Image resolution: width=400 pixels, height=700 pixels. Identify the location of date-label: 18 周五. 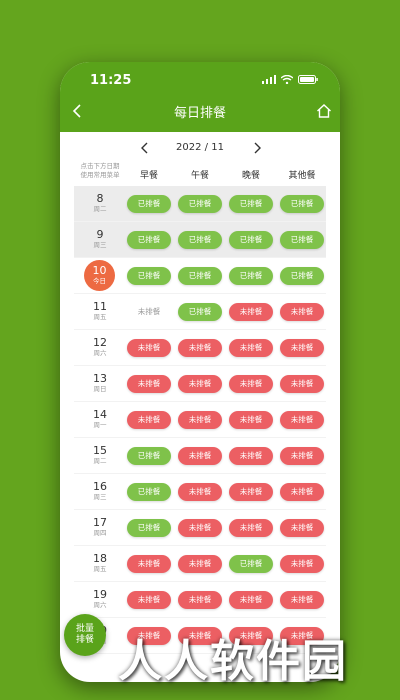
(100, 563).